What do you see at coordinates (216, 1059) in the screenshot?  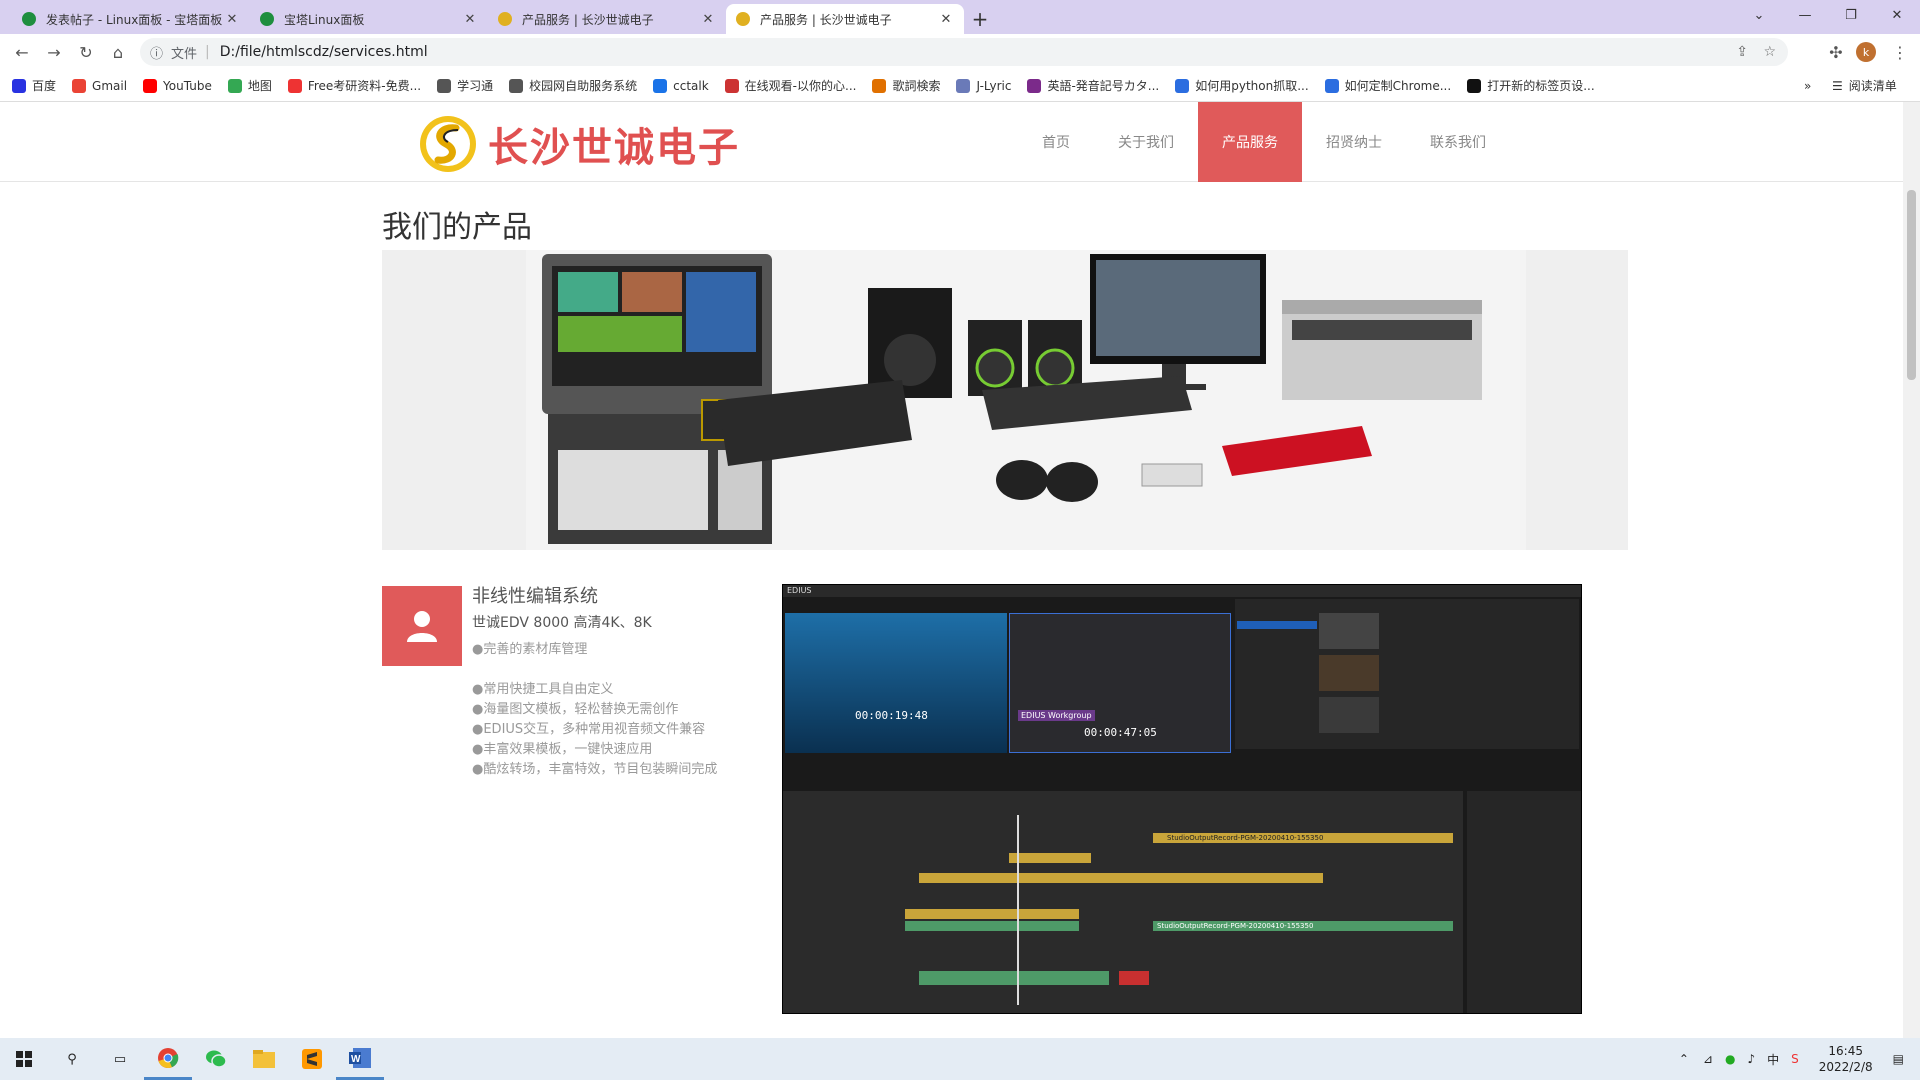 I see `wechat-taskbar-icon` at bounding box center [216, 1059].